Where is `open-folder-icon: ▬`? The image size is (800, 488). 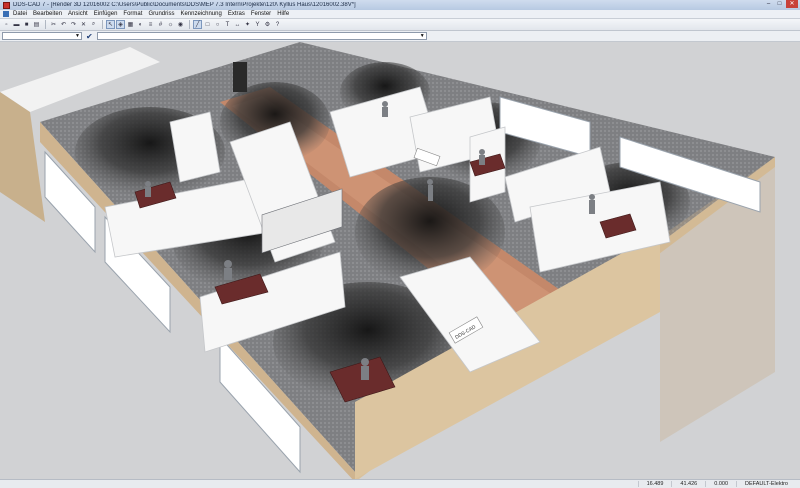
open-folder-icon: ▬ is located at coordinates (16, 24).